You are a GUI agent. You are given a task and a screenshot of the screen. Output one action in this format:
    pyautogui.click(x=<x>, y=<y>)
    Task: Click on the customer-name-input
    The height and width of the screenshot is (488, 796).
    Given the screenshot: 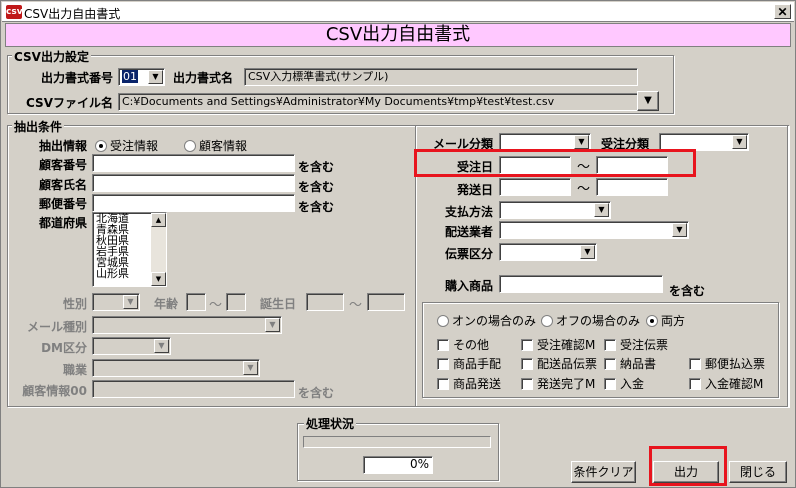 What is the action you would take?
    pyautogui.click(x=193, y=183)
    